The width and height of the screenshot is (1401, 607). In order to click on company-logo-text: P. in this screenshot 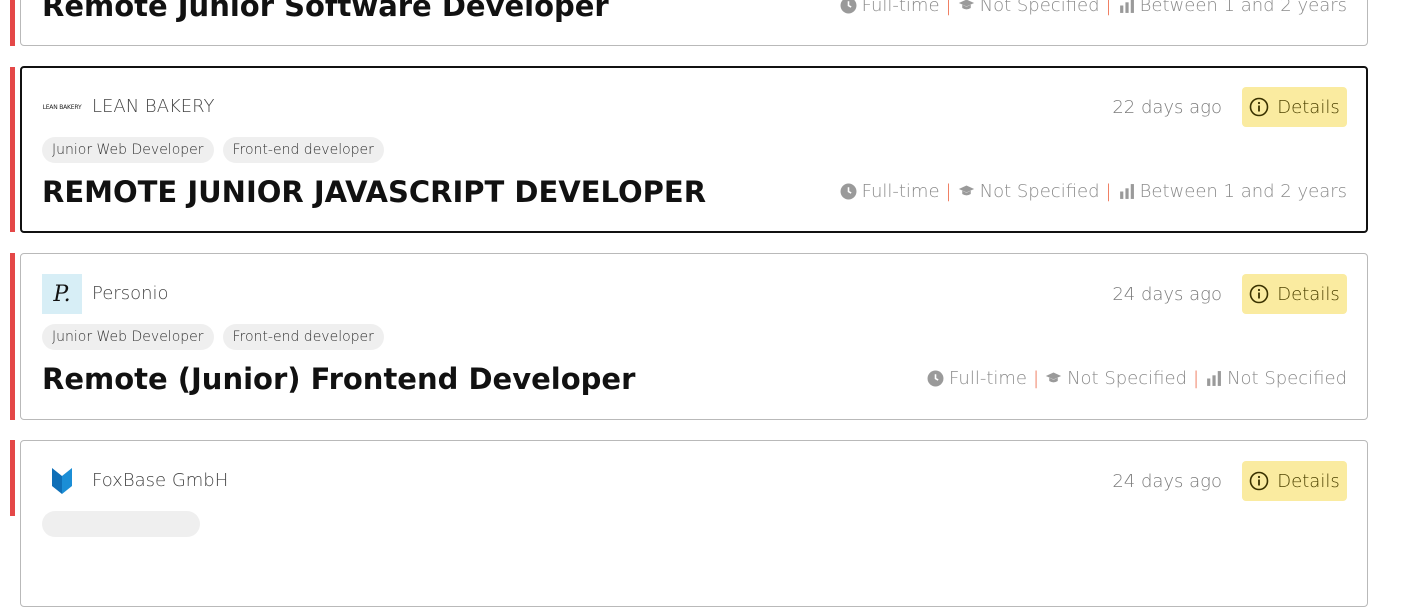, I will do `click(62, 294)`.